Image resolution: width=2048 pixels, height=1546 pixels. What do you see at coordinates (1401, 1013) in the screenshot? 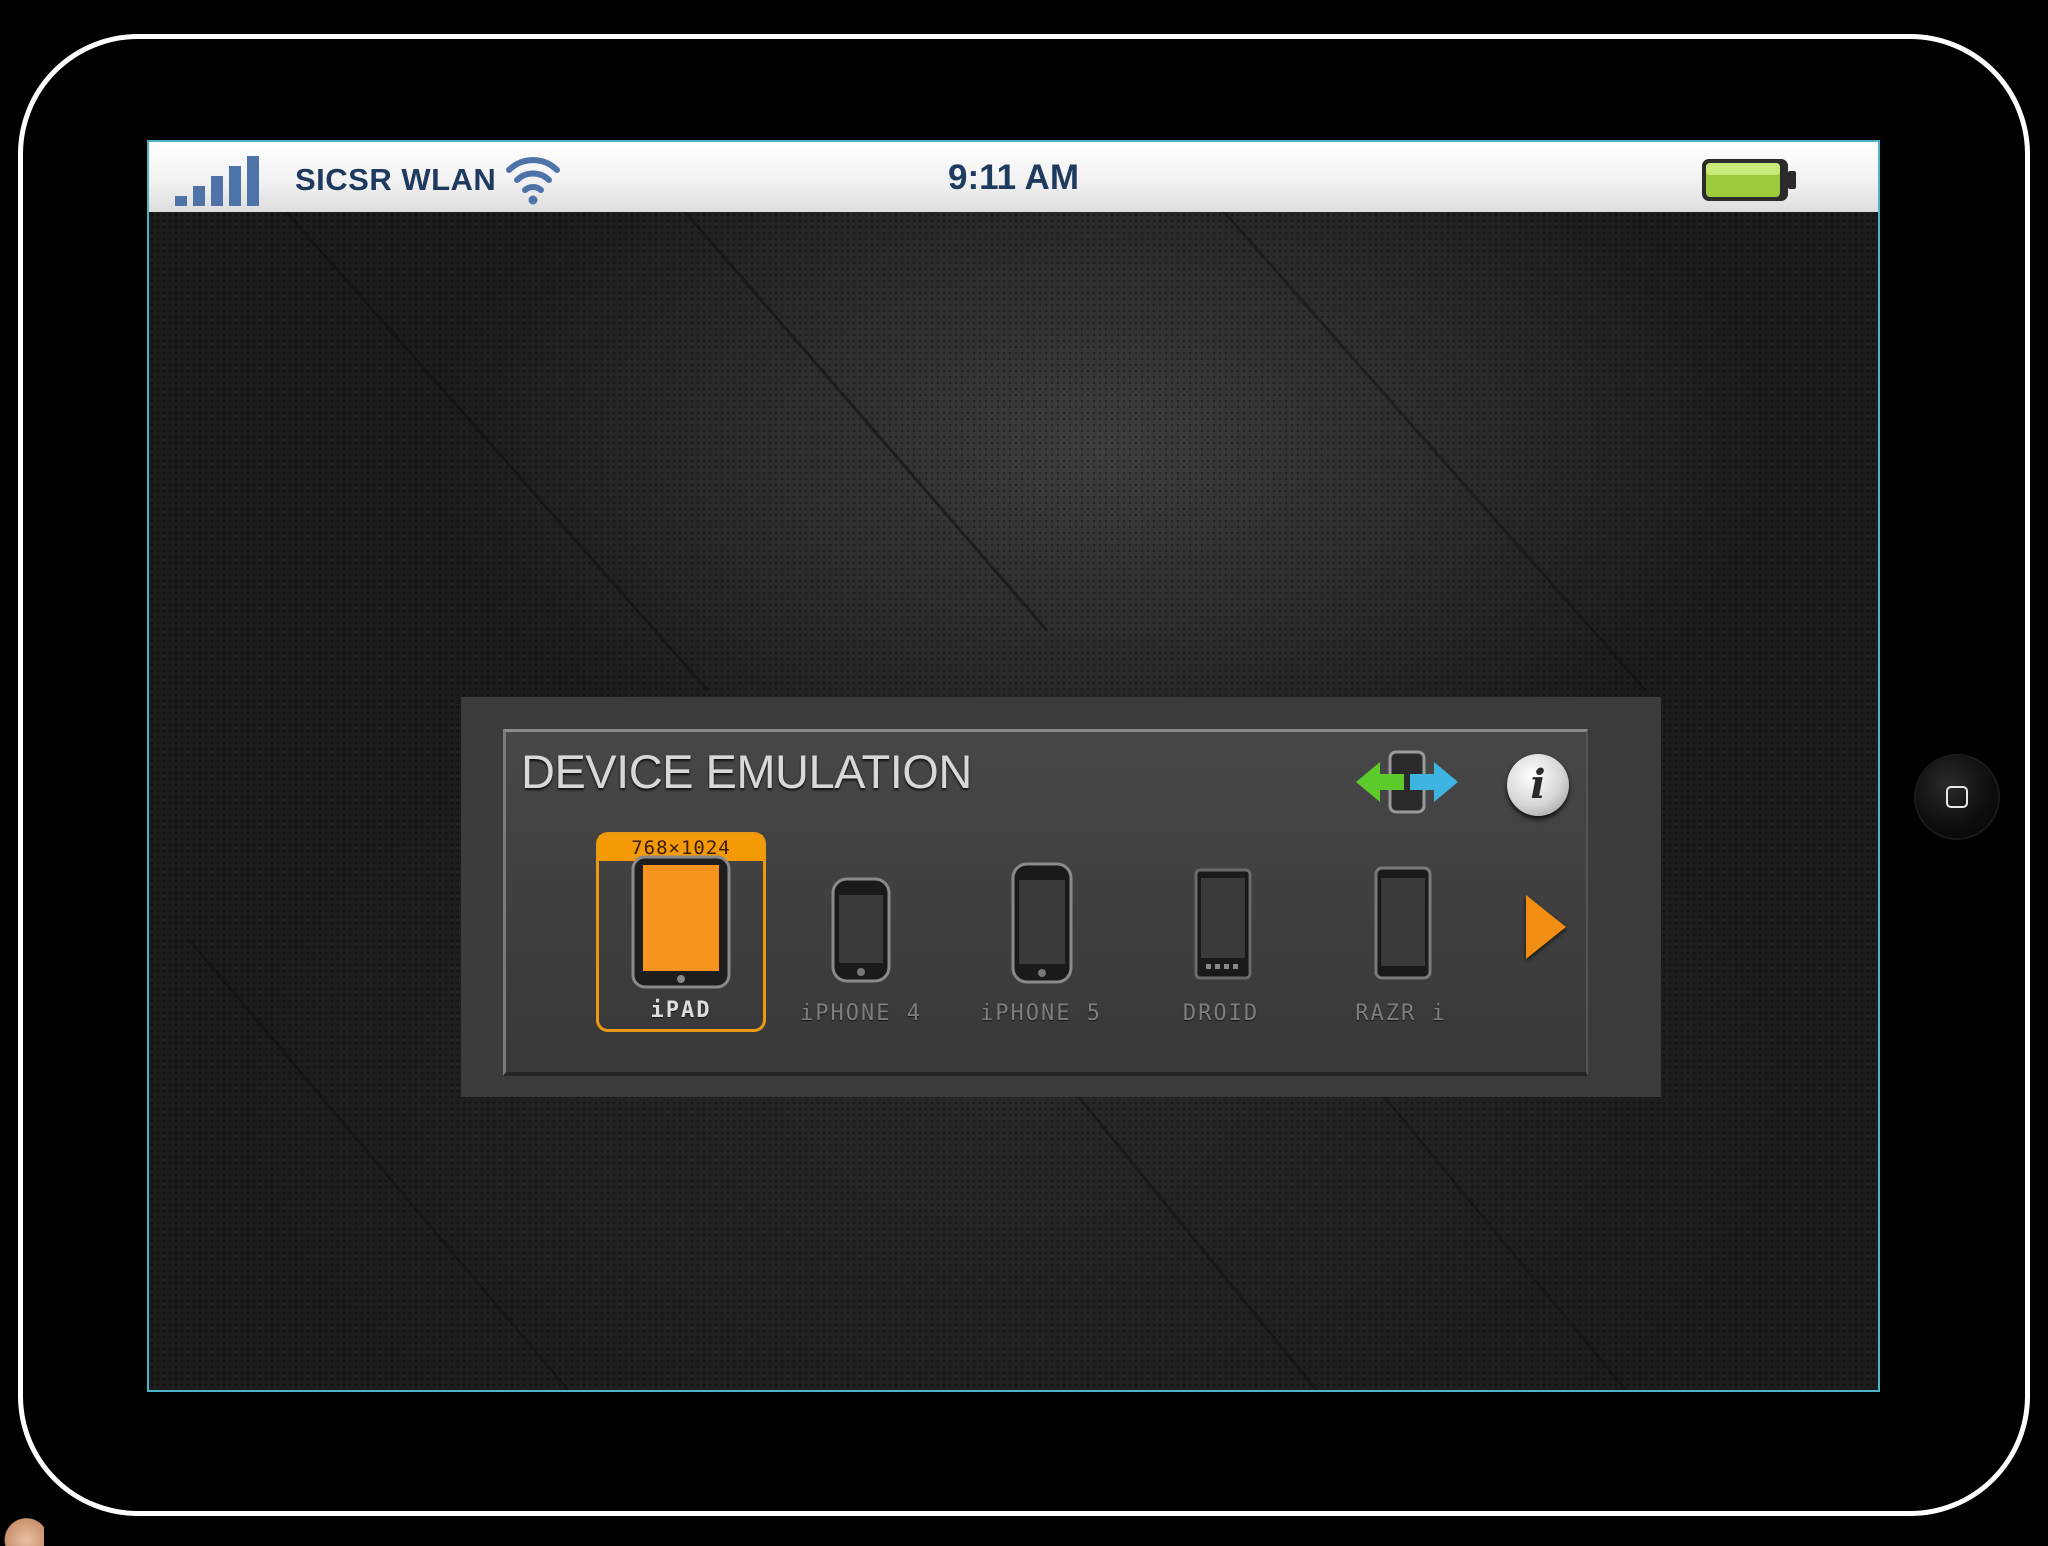
I see `device-label: RAZR i` at bounding box center [1401, 1013].